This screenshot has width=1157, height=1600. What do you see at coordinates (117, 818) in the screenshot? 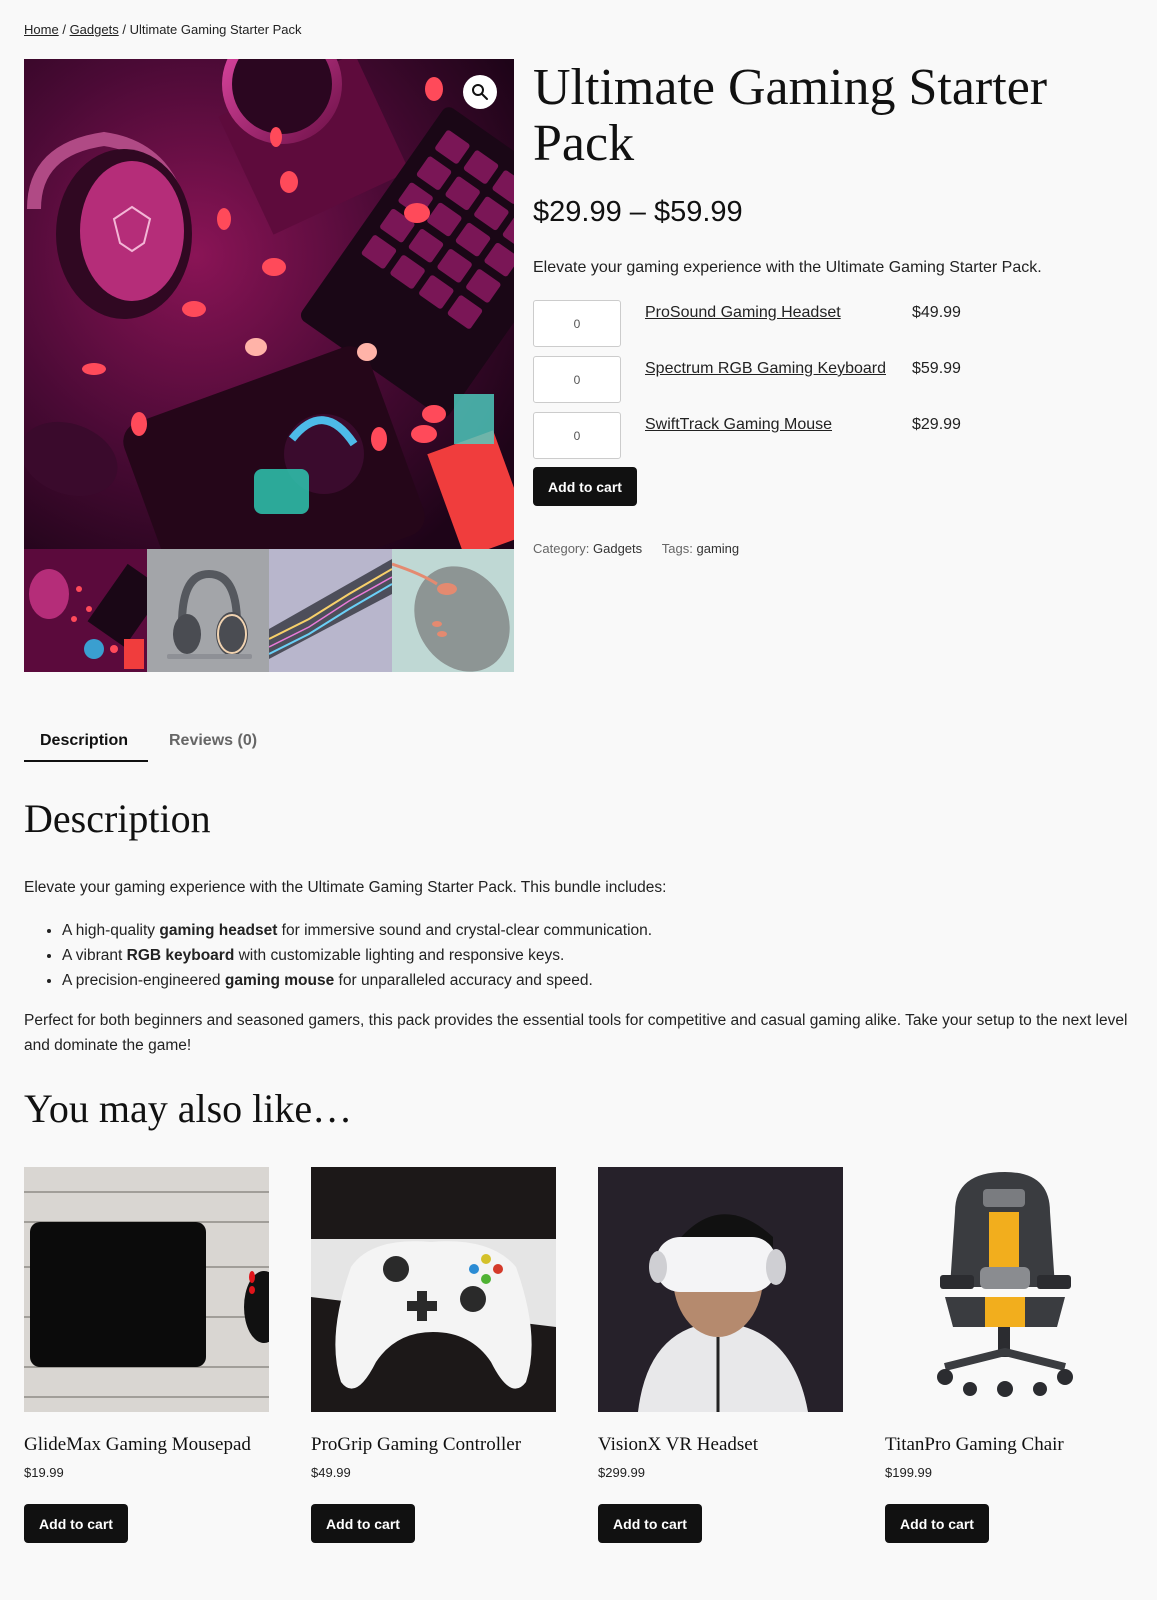
I see `description-heading: Description` at bounding box center [117, 818].